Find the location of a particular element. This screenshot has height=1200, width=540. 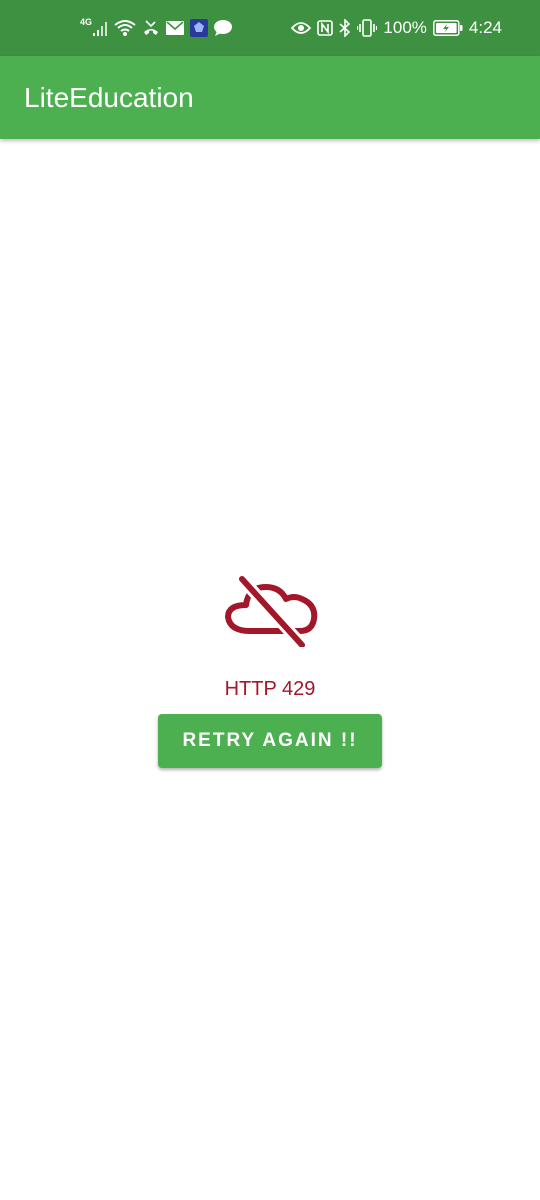

cloud-off-icon is located at coordinates (271, 611).